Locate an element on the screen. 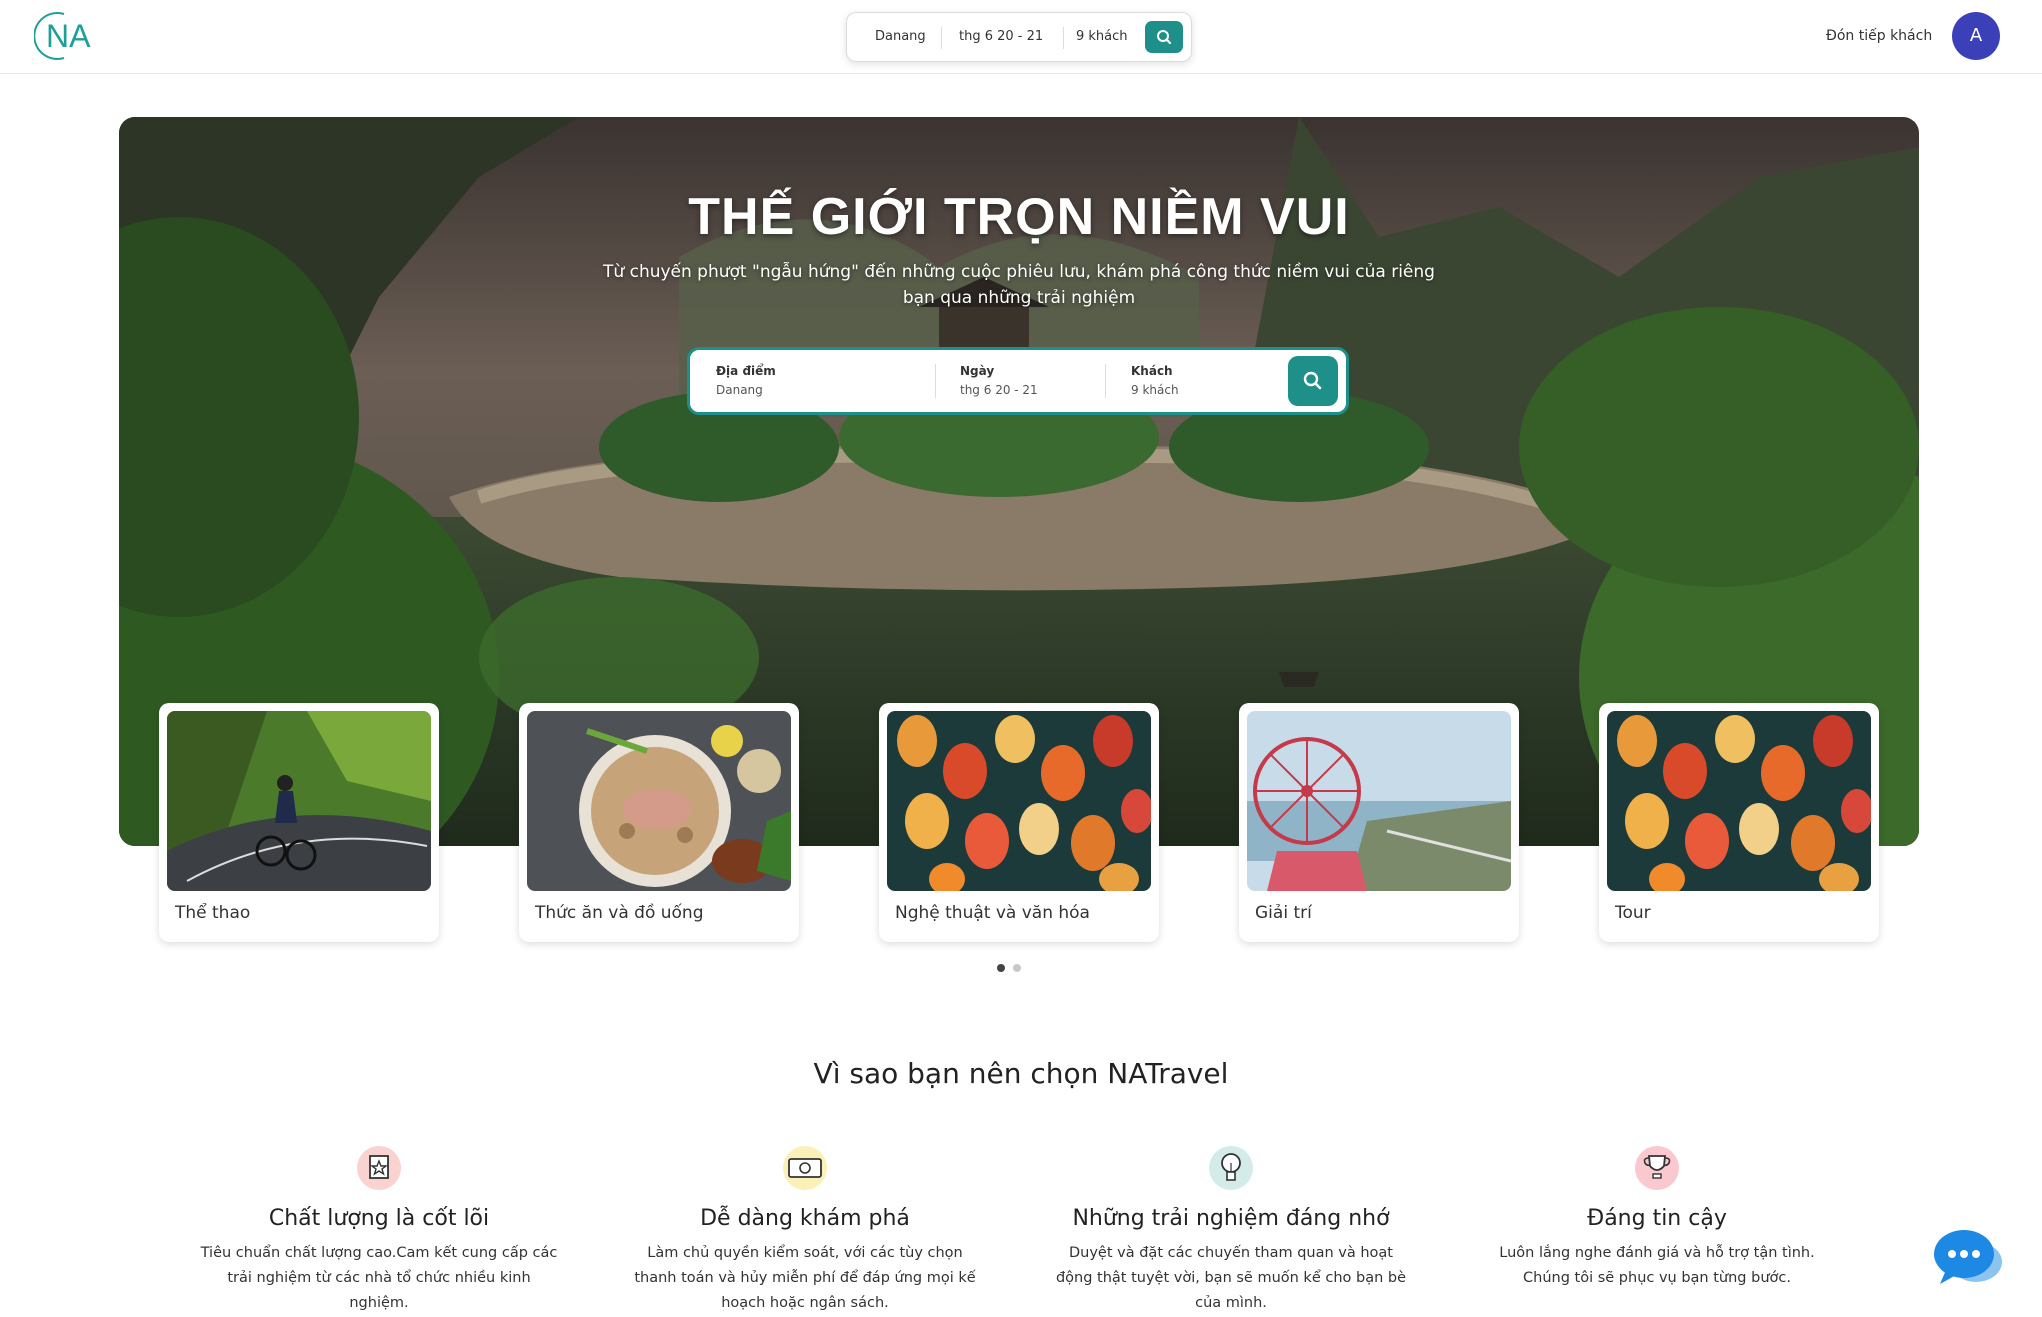  header-search-guests: 9 khách is located at coordinates (1102, 36).